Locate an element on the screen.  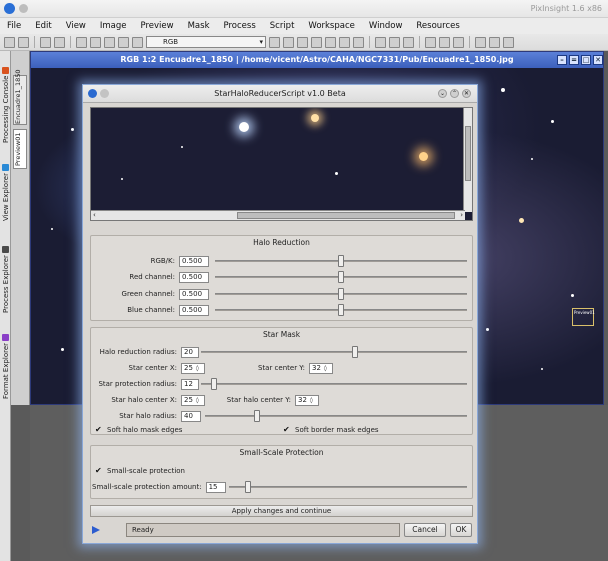
soft-halo-checkbox: ✔ Soft halo mask edges is located at coordinates (138, 430).